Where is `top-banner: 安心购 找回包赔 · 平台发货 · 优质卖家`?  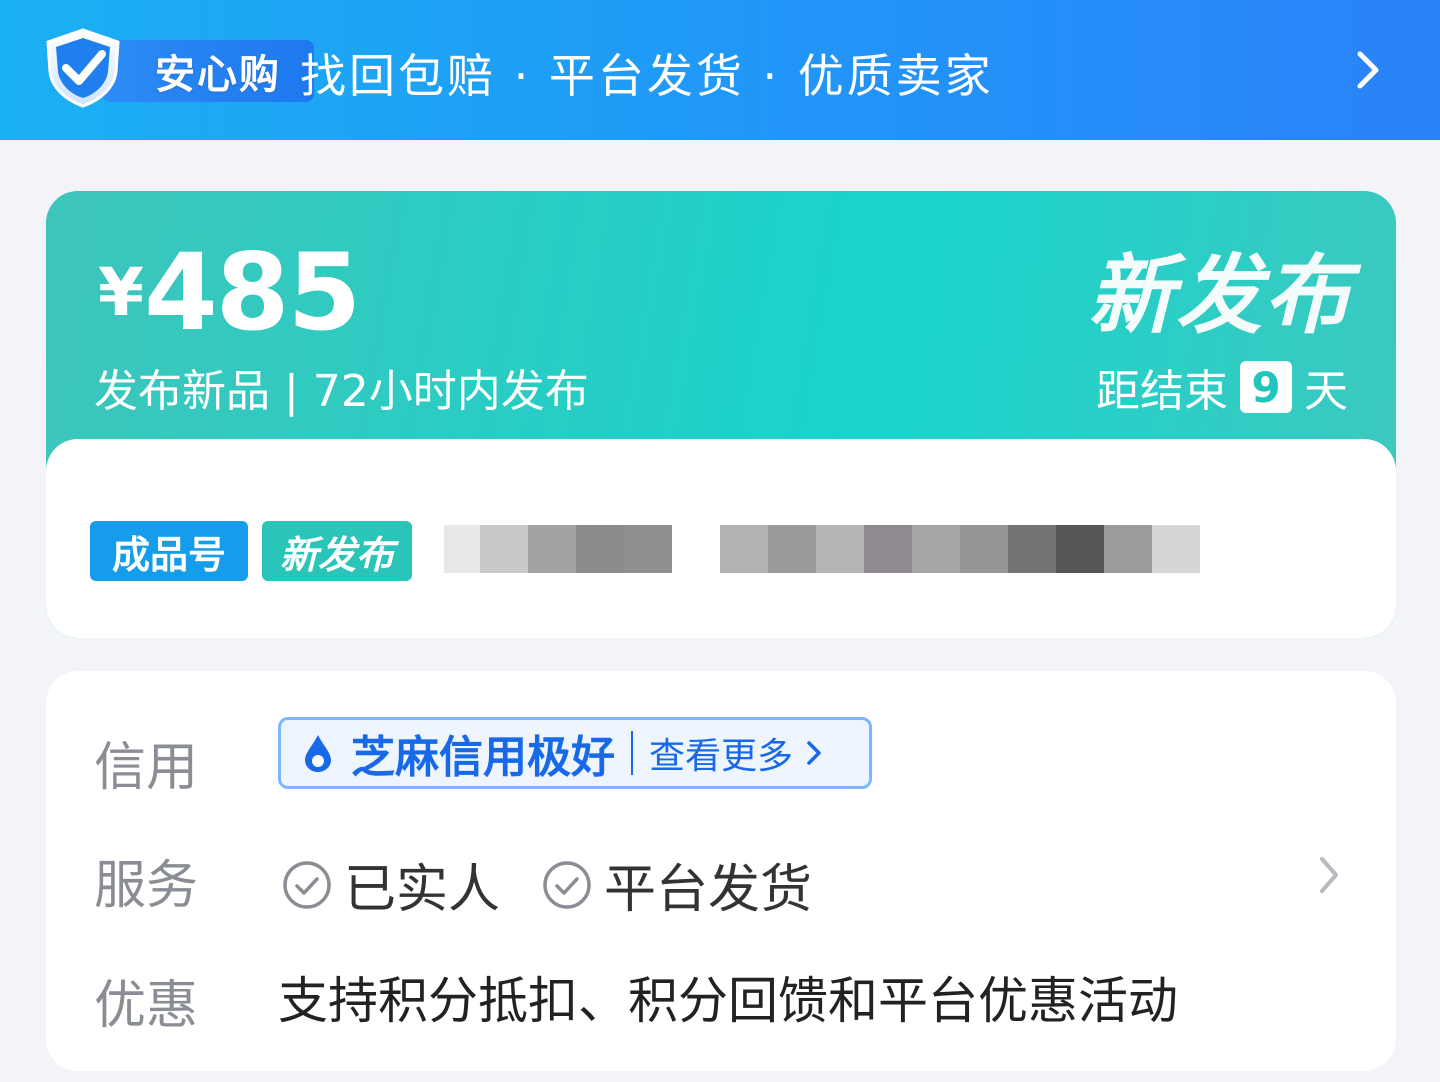 top-banner: 安心购 找回包赔 · 平台发货 · 优质卖家 is located at coordinates (720, 70).